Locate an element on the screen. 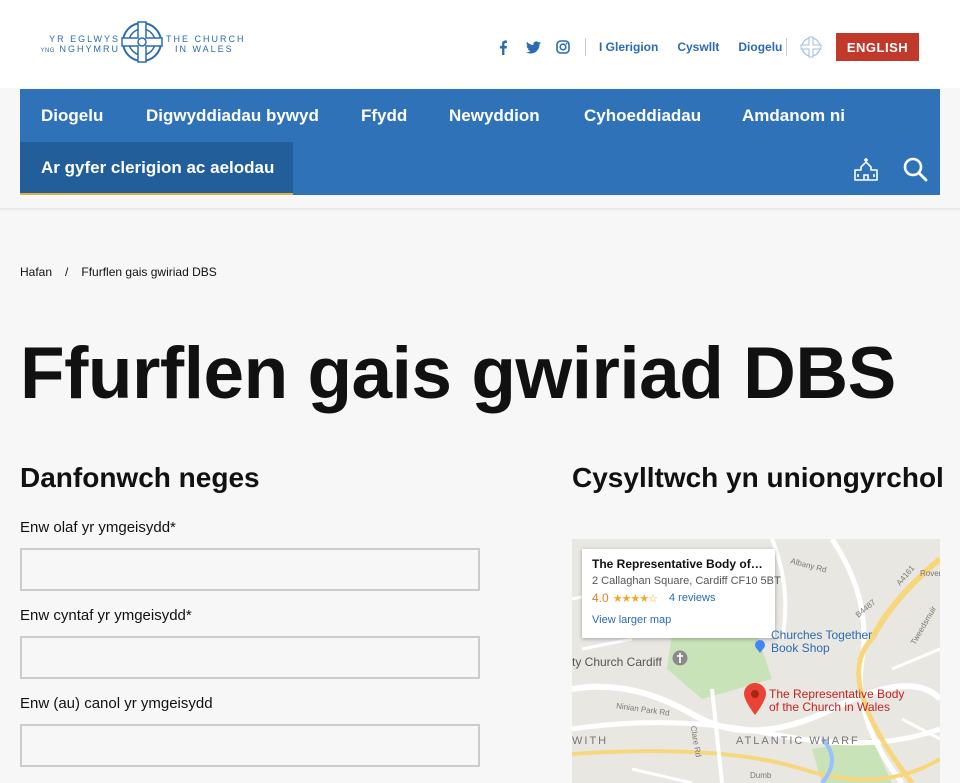 This screenshot has height=783, width=960. logo-english-line2: IN WALES is located at coordinates (204, 49).